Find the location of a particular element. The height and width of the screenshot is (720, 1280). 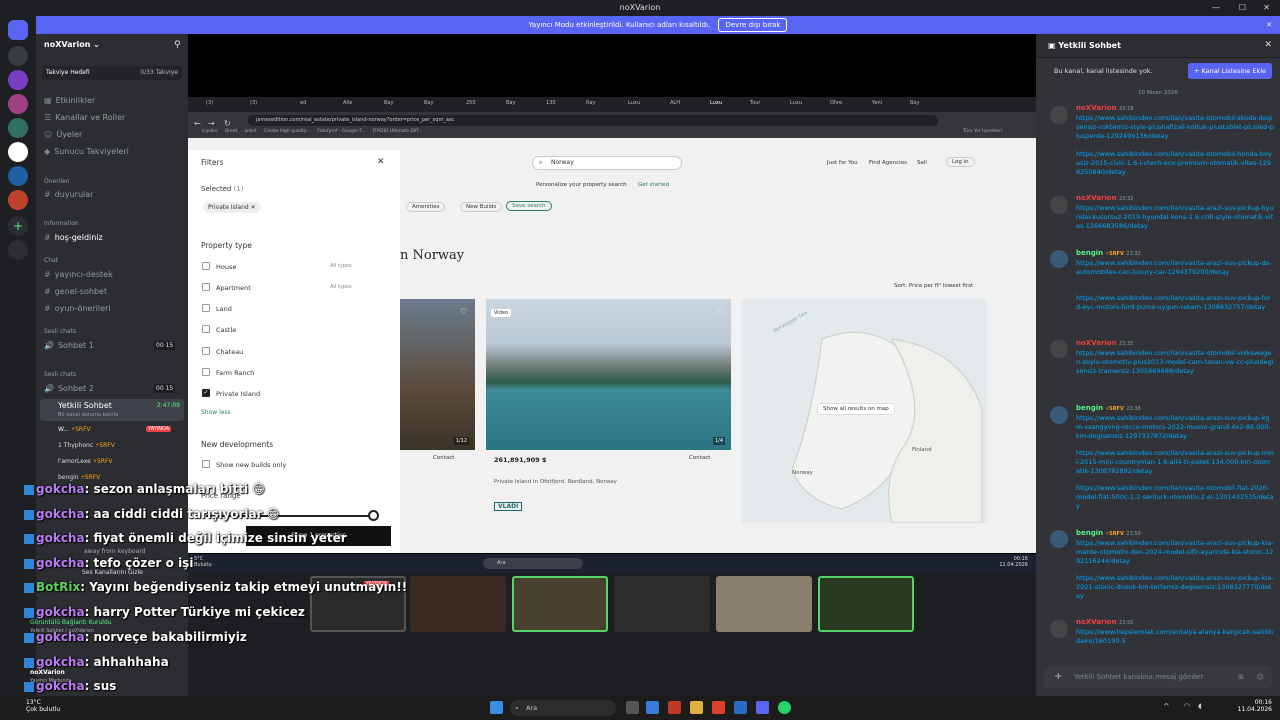

browser-tab: Yeni is located at coordinates (877, 103).